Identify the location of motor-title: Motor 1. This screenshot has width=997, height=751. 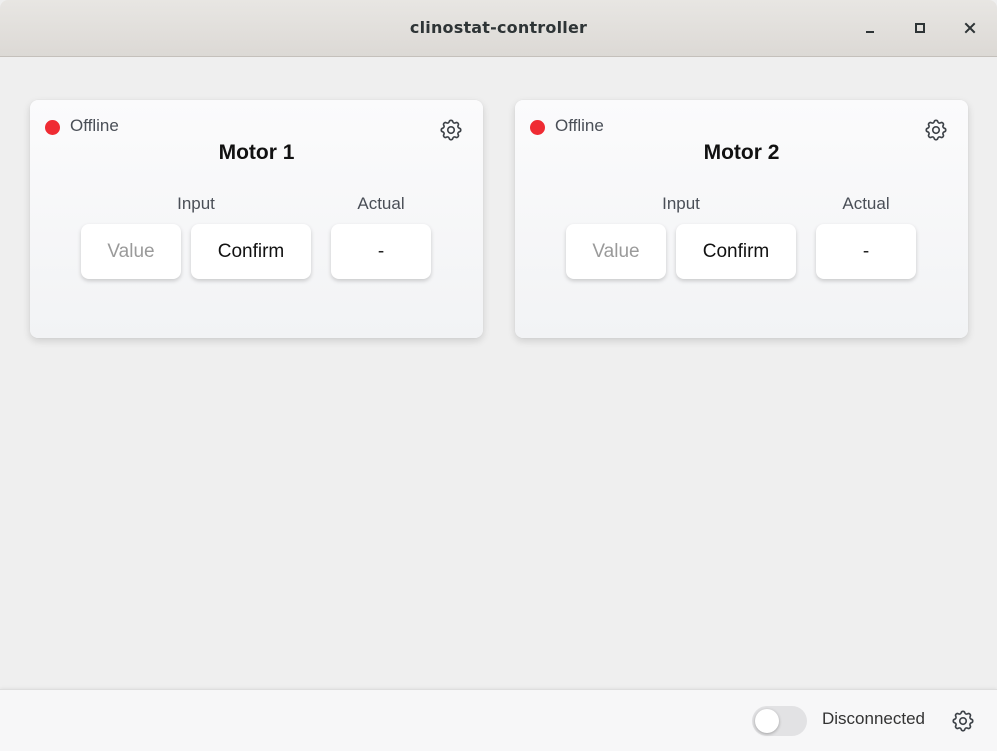
(256, 152).